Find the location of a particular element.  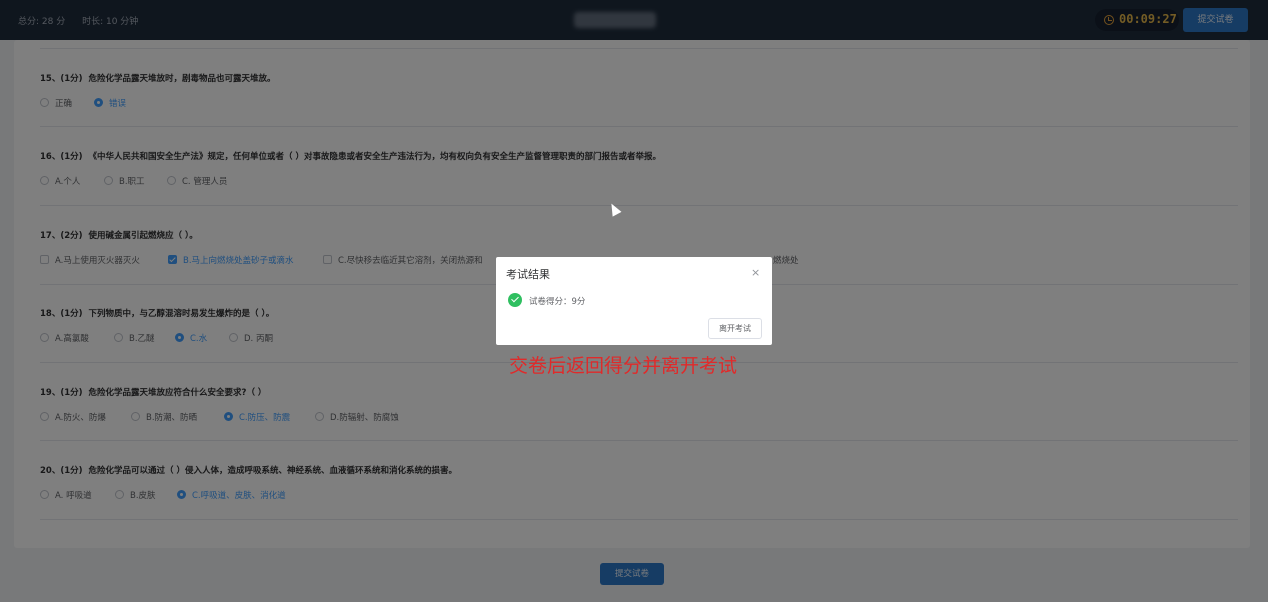

exam-result-dialog: 考试结果 × 试卷得分：9分 离开考试 is located at coordinates (634, 301).